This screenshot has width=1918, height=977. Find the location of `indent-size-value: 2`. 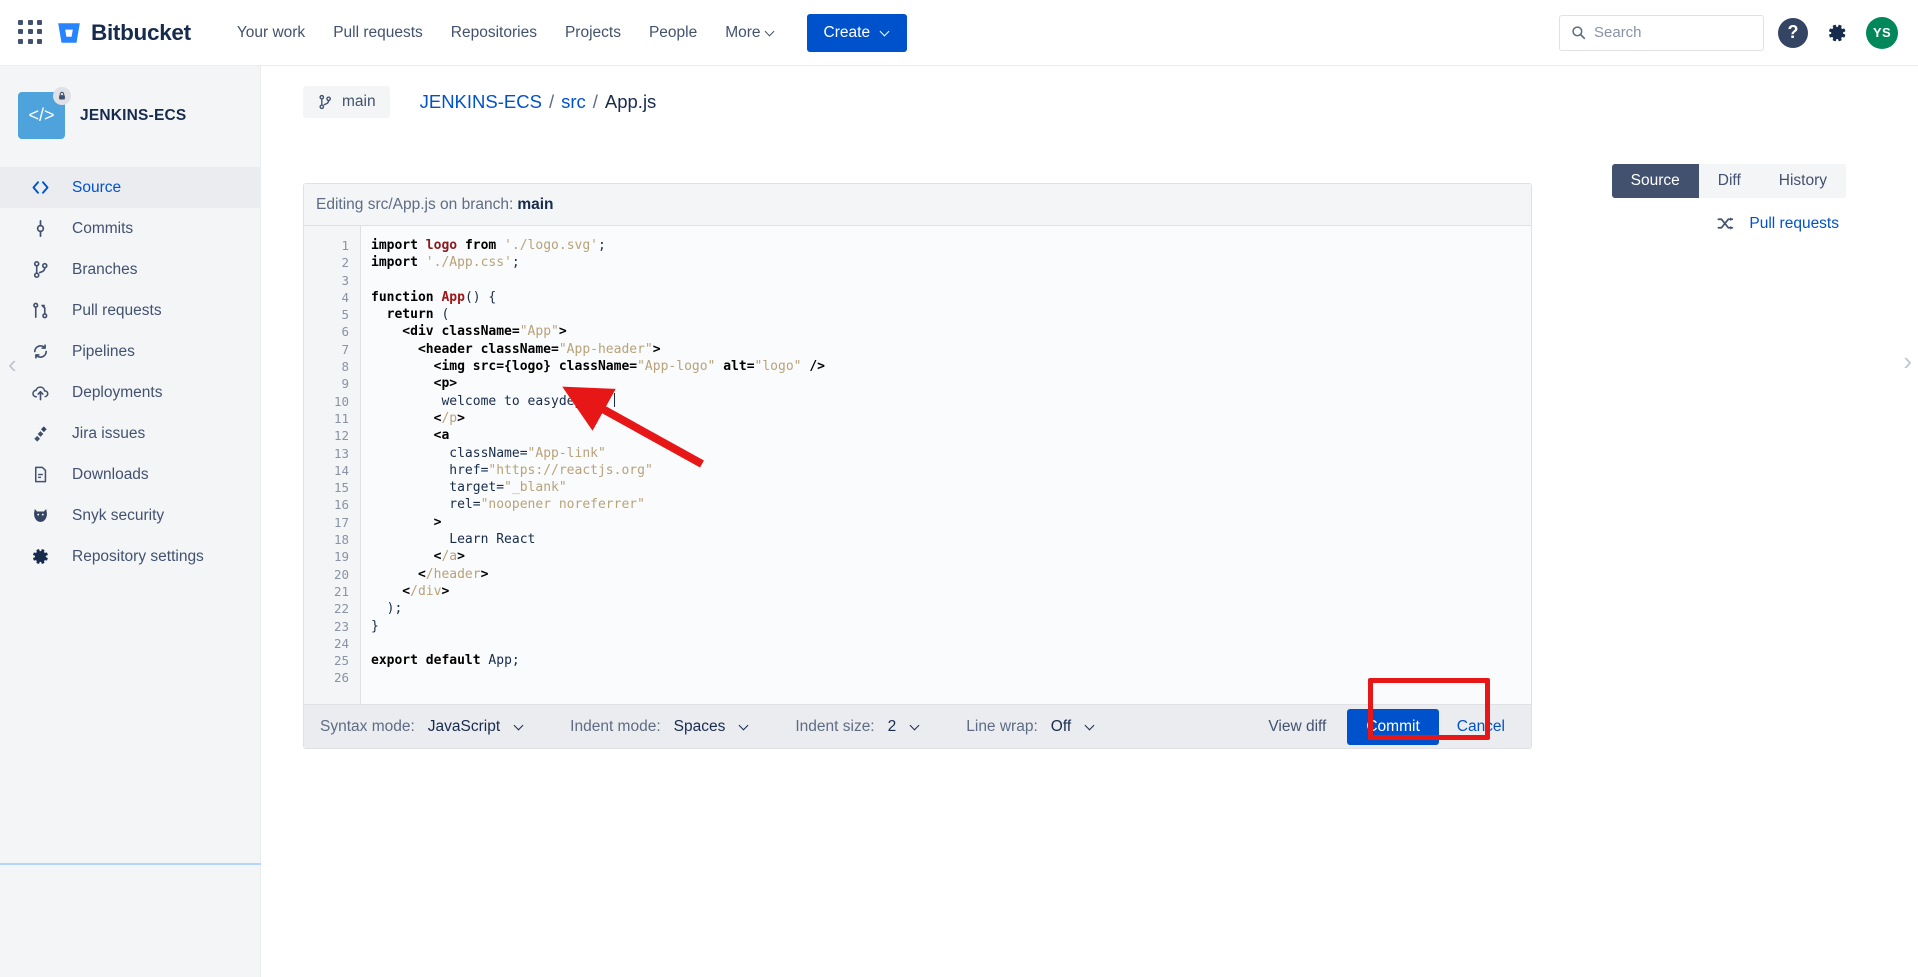

indent-size-value: 2 is located at coordinates (892, 726).